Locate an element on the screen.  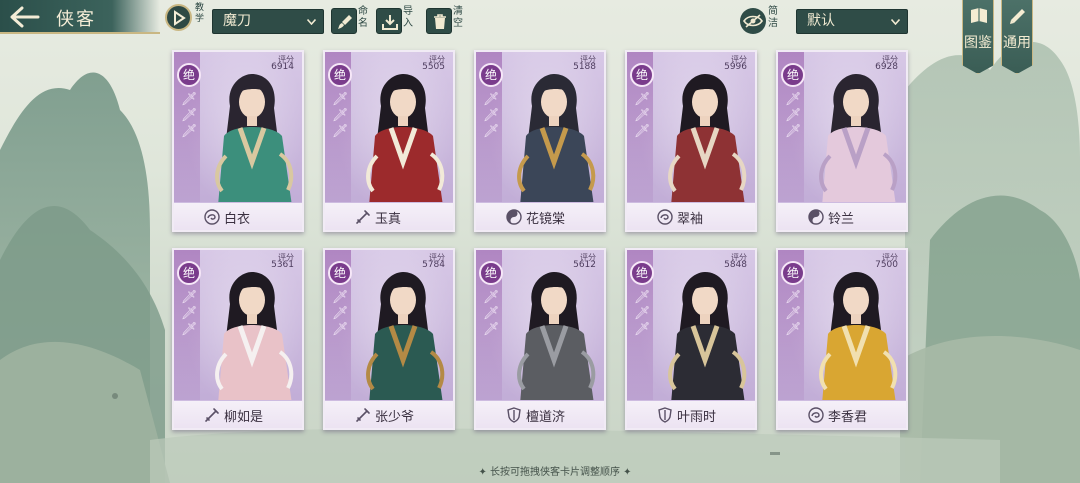
tutorial-button is located at coordinates (178, 17).